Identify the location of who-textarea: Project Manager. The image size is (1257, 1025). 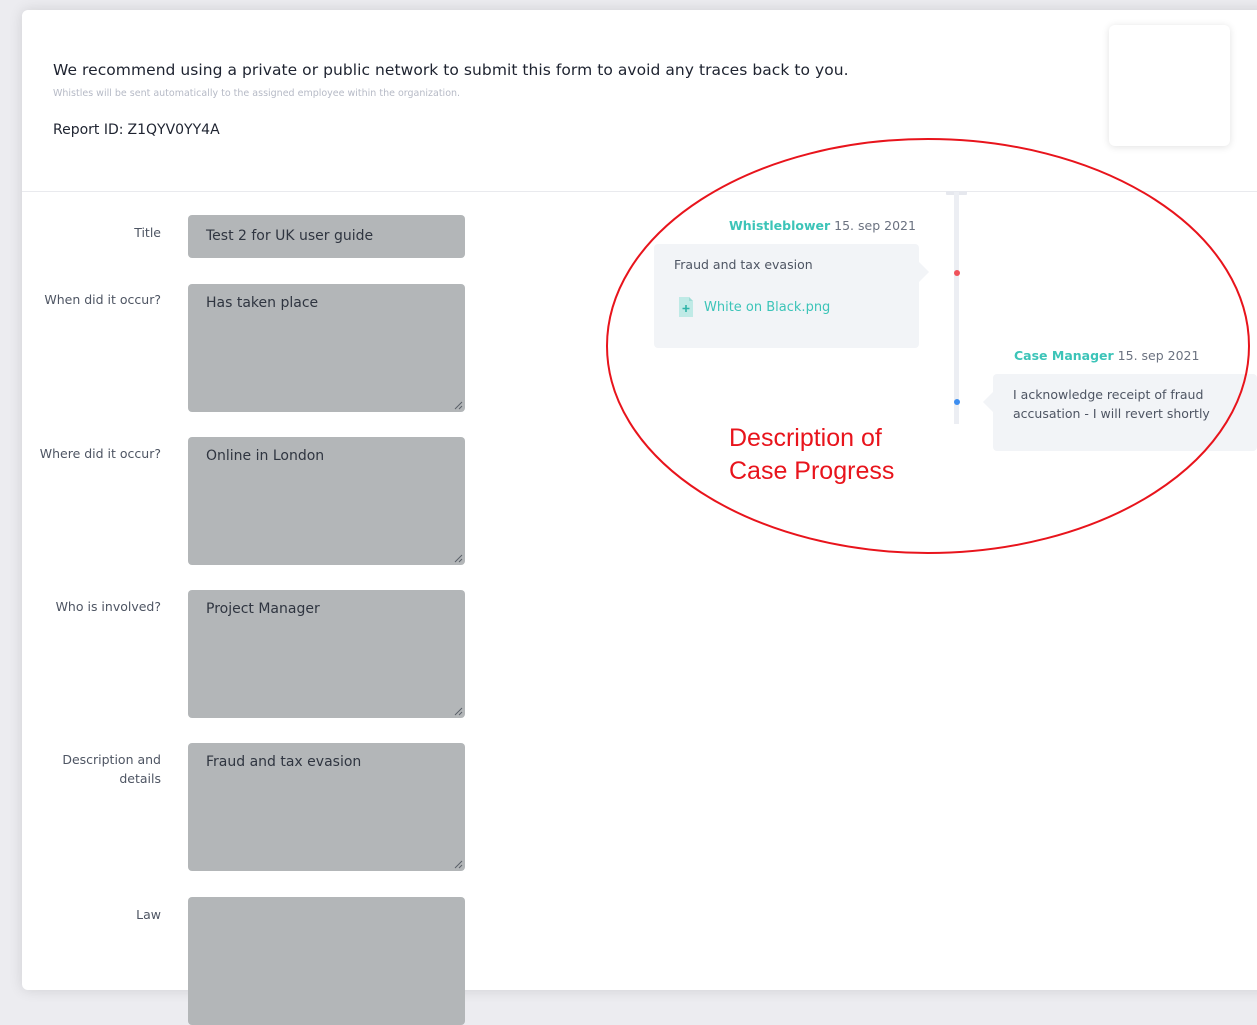
(326, 654).